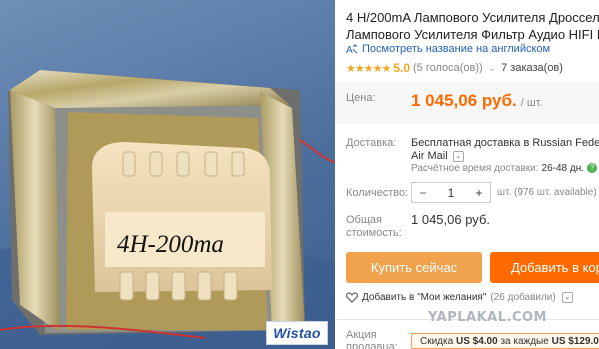  What do you see at coordinates (563, 168) in the screenshot?
I see `delivery-time-value: 26-48 дн.` at bounding box center [563, 168].